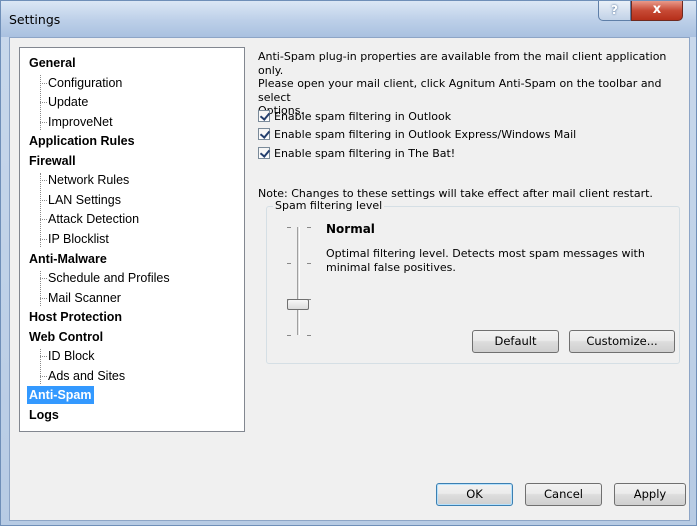 Image resolution: width=697 pixels, height=526 pixels. Describe the element at coordinates (35, 19) in the screenshot. I see `window-title: Settings` at that location.